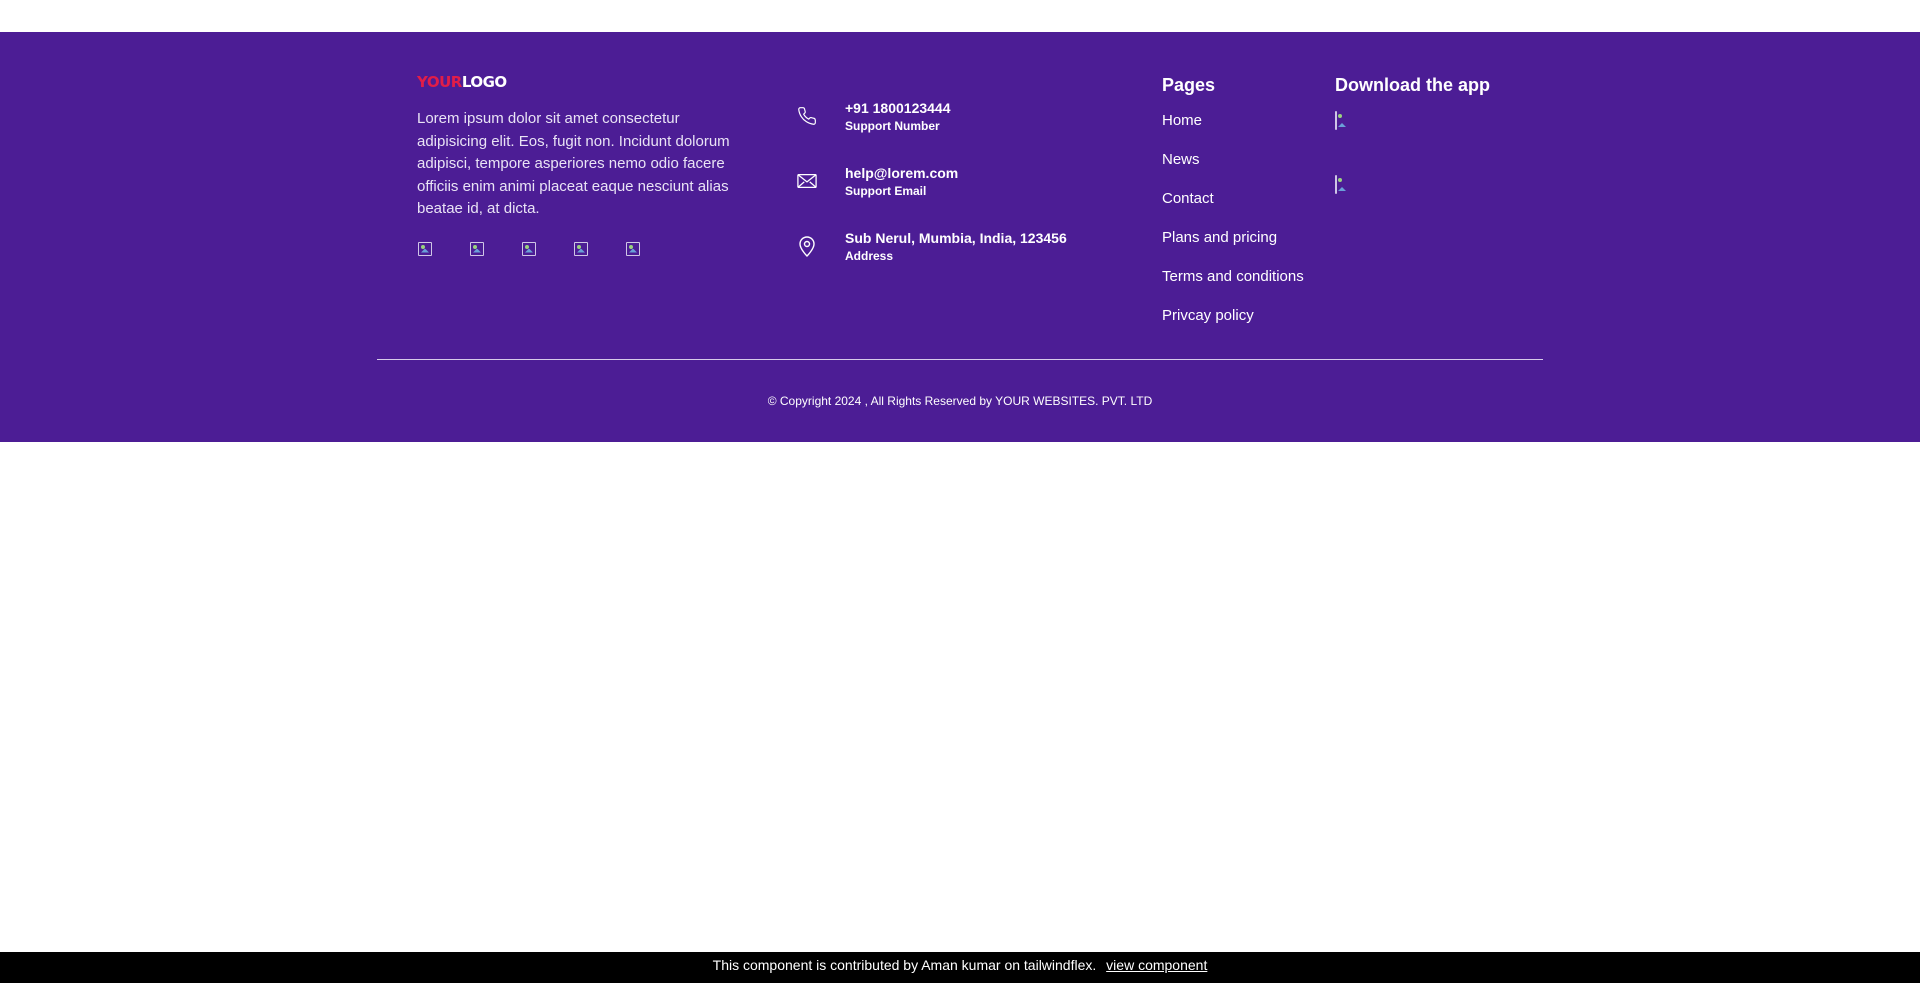 Image resolution: width=1920 pixels, height=985 pixels. Describe the element at coordinates (1156, 965) in the screenshot. I see `view-component-link: view component` at that location.